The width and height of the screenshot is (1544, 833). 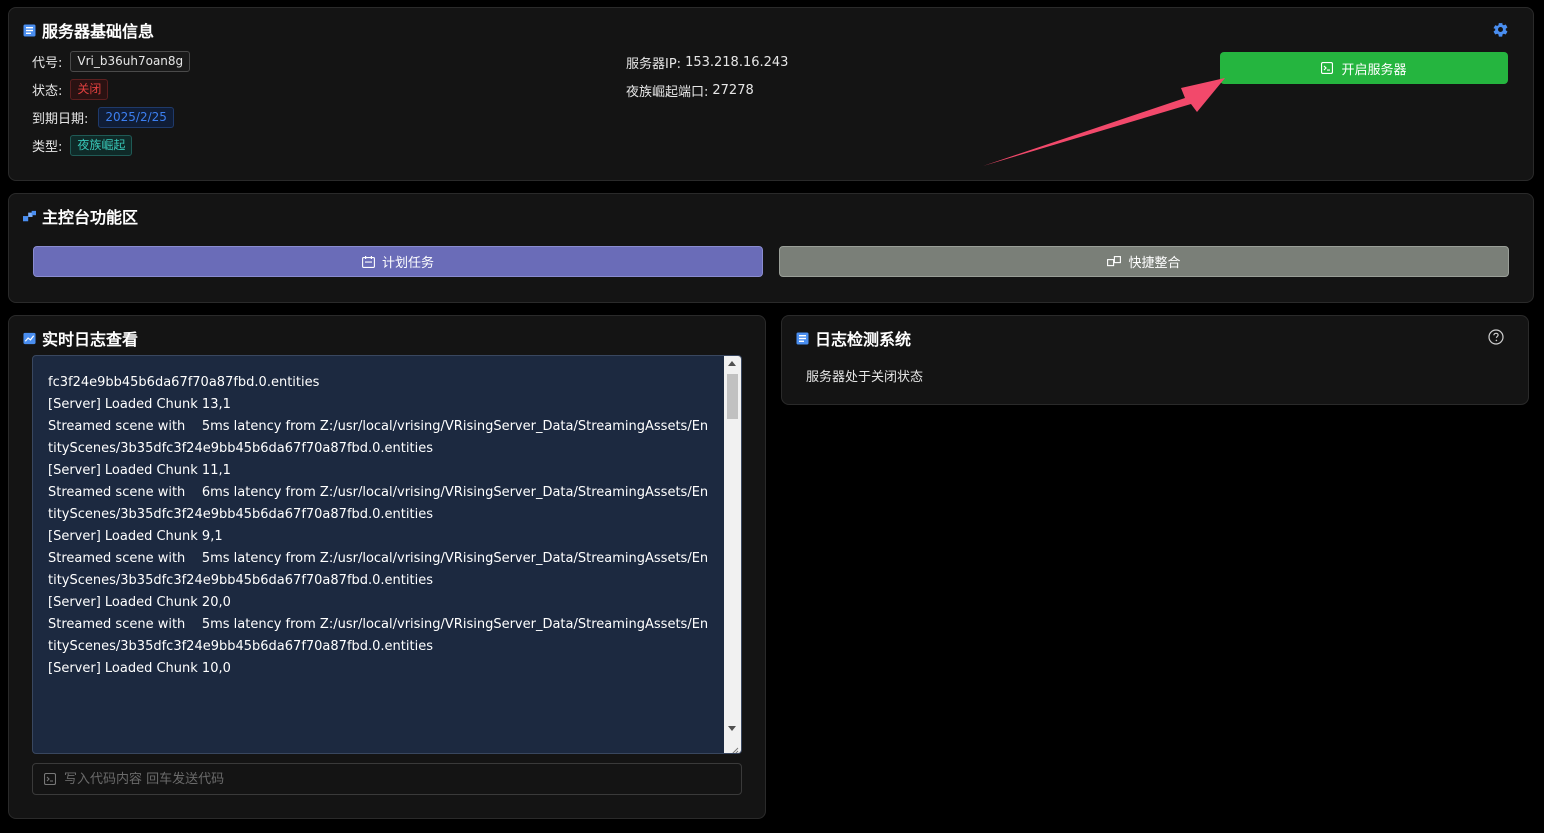 I want to click on log-scrollbar, so click(x=732, y=554).